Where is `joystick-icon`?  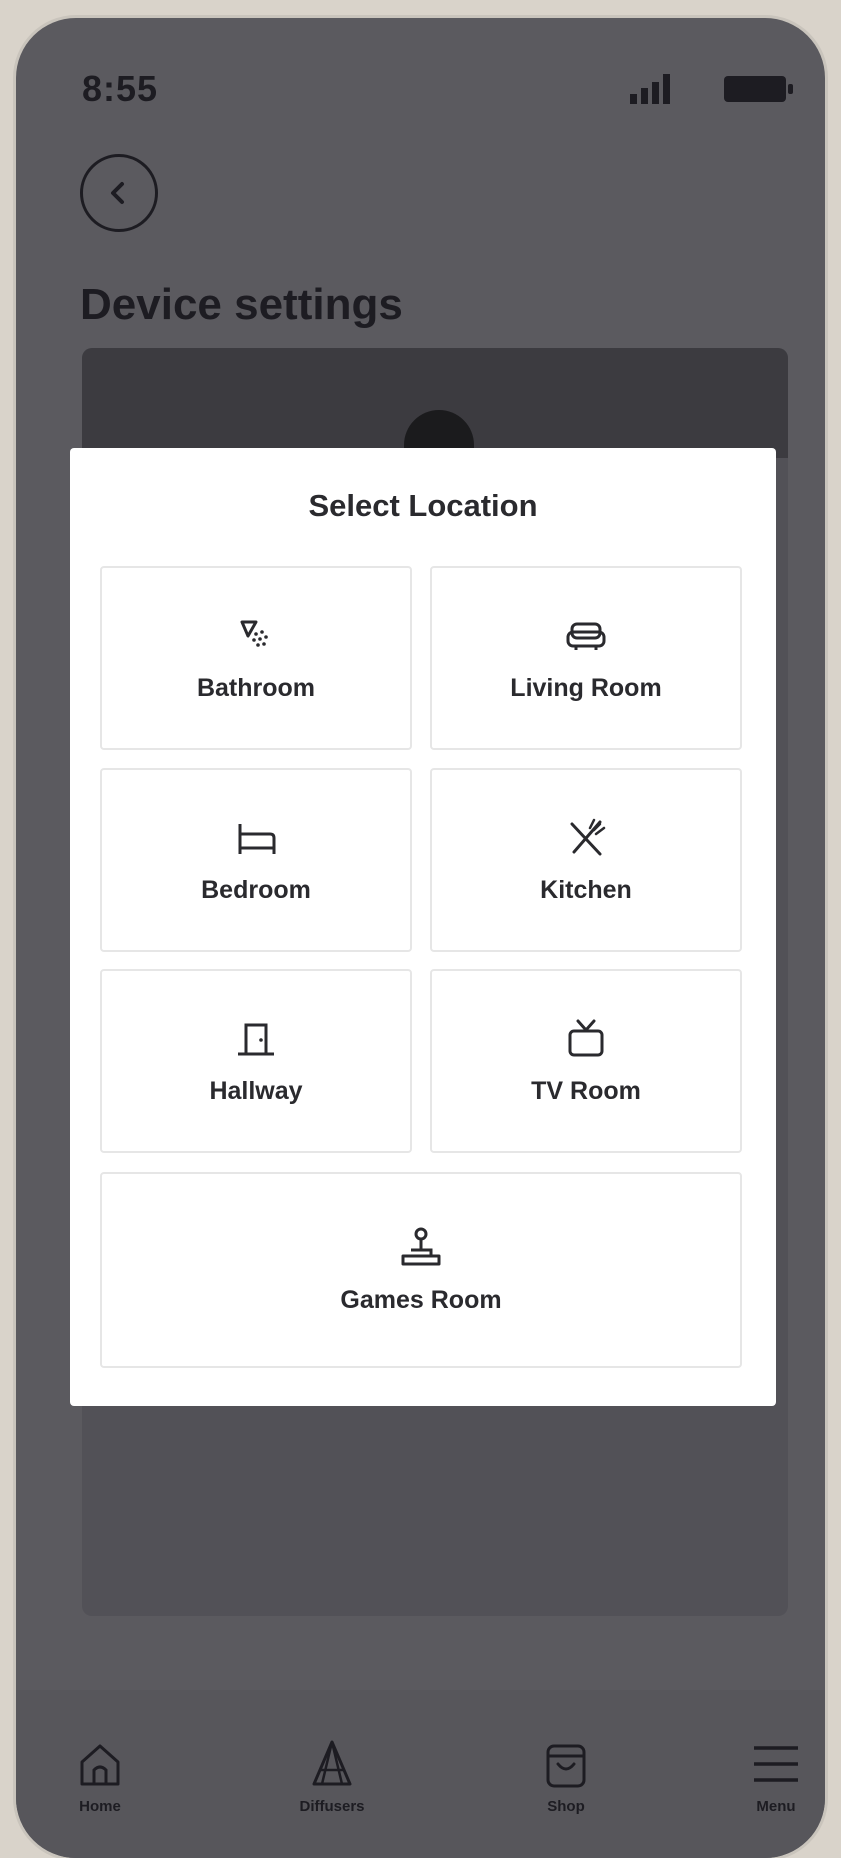
joystick-icon is located at coordinates (421, 1246).